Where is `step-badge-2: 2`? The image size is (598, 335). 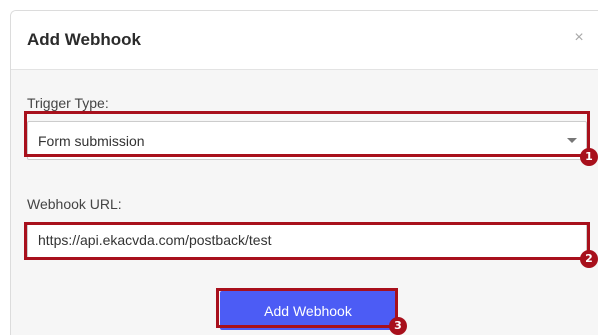 step-badge-2: 2 is located at coordinates (589, 259).